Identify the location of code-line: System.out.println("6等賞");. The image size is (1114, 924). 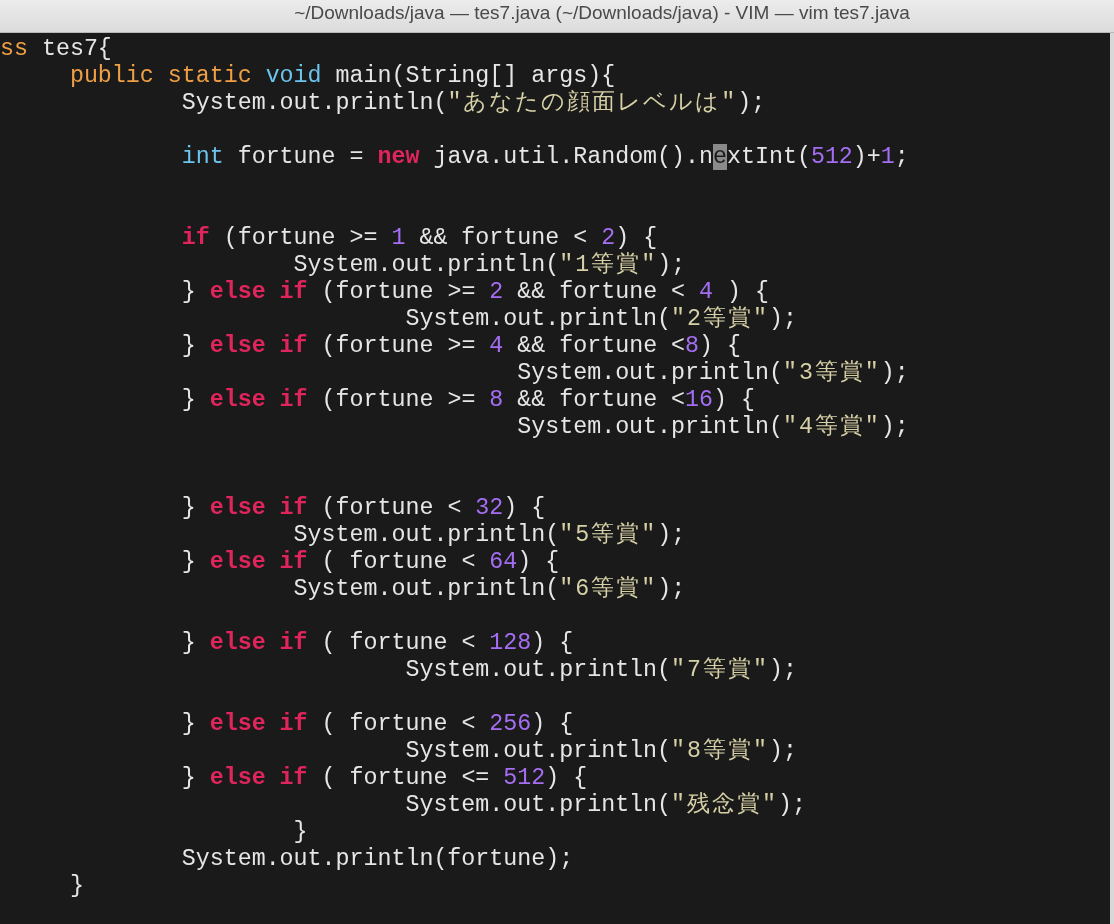
(489, 589).